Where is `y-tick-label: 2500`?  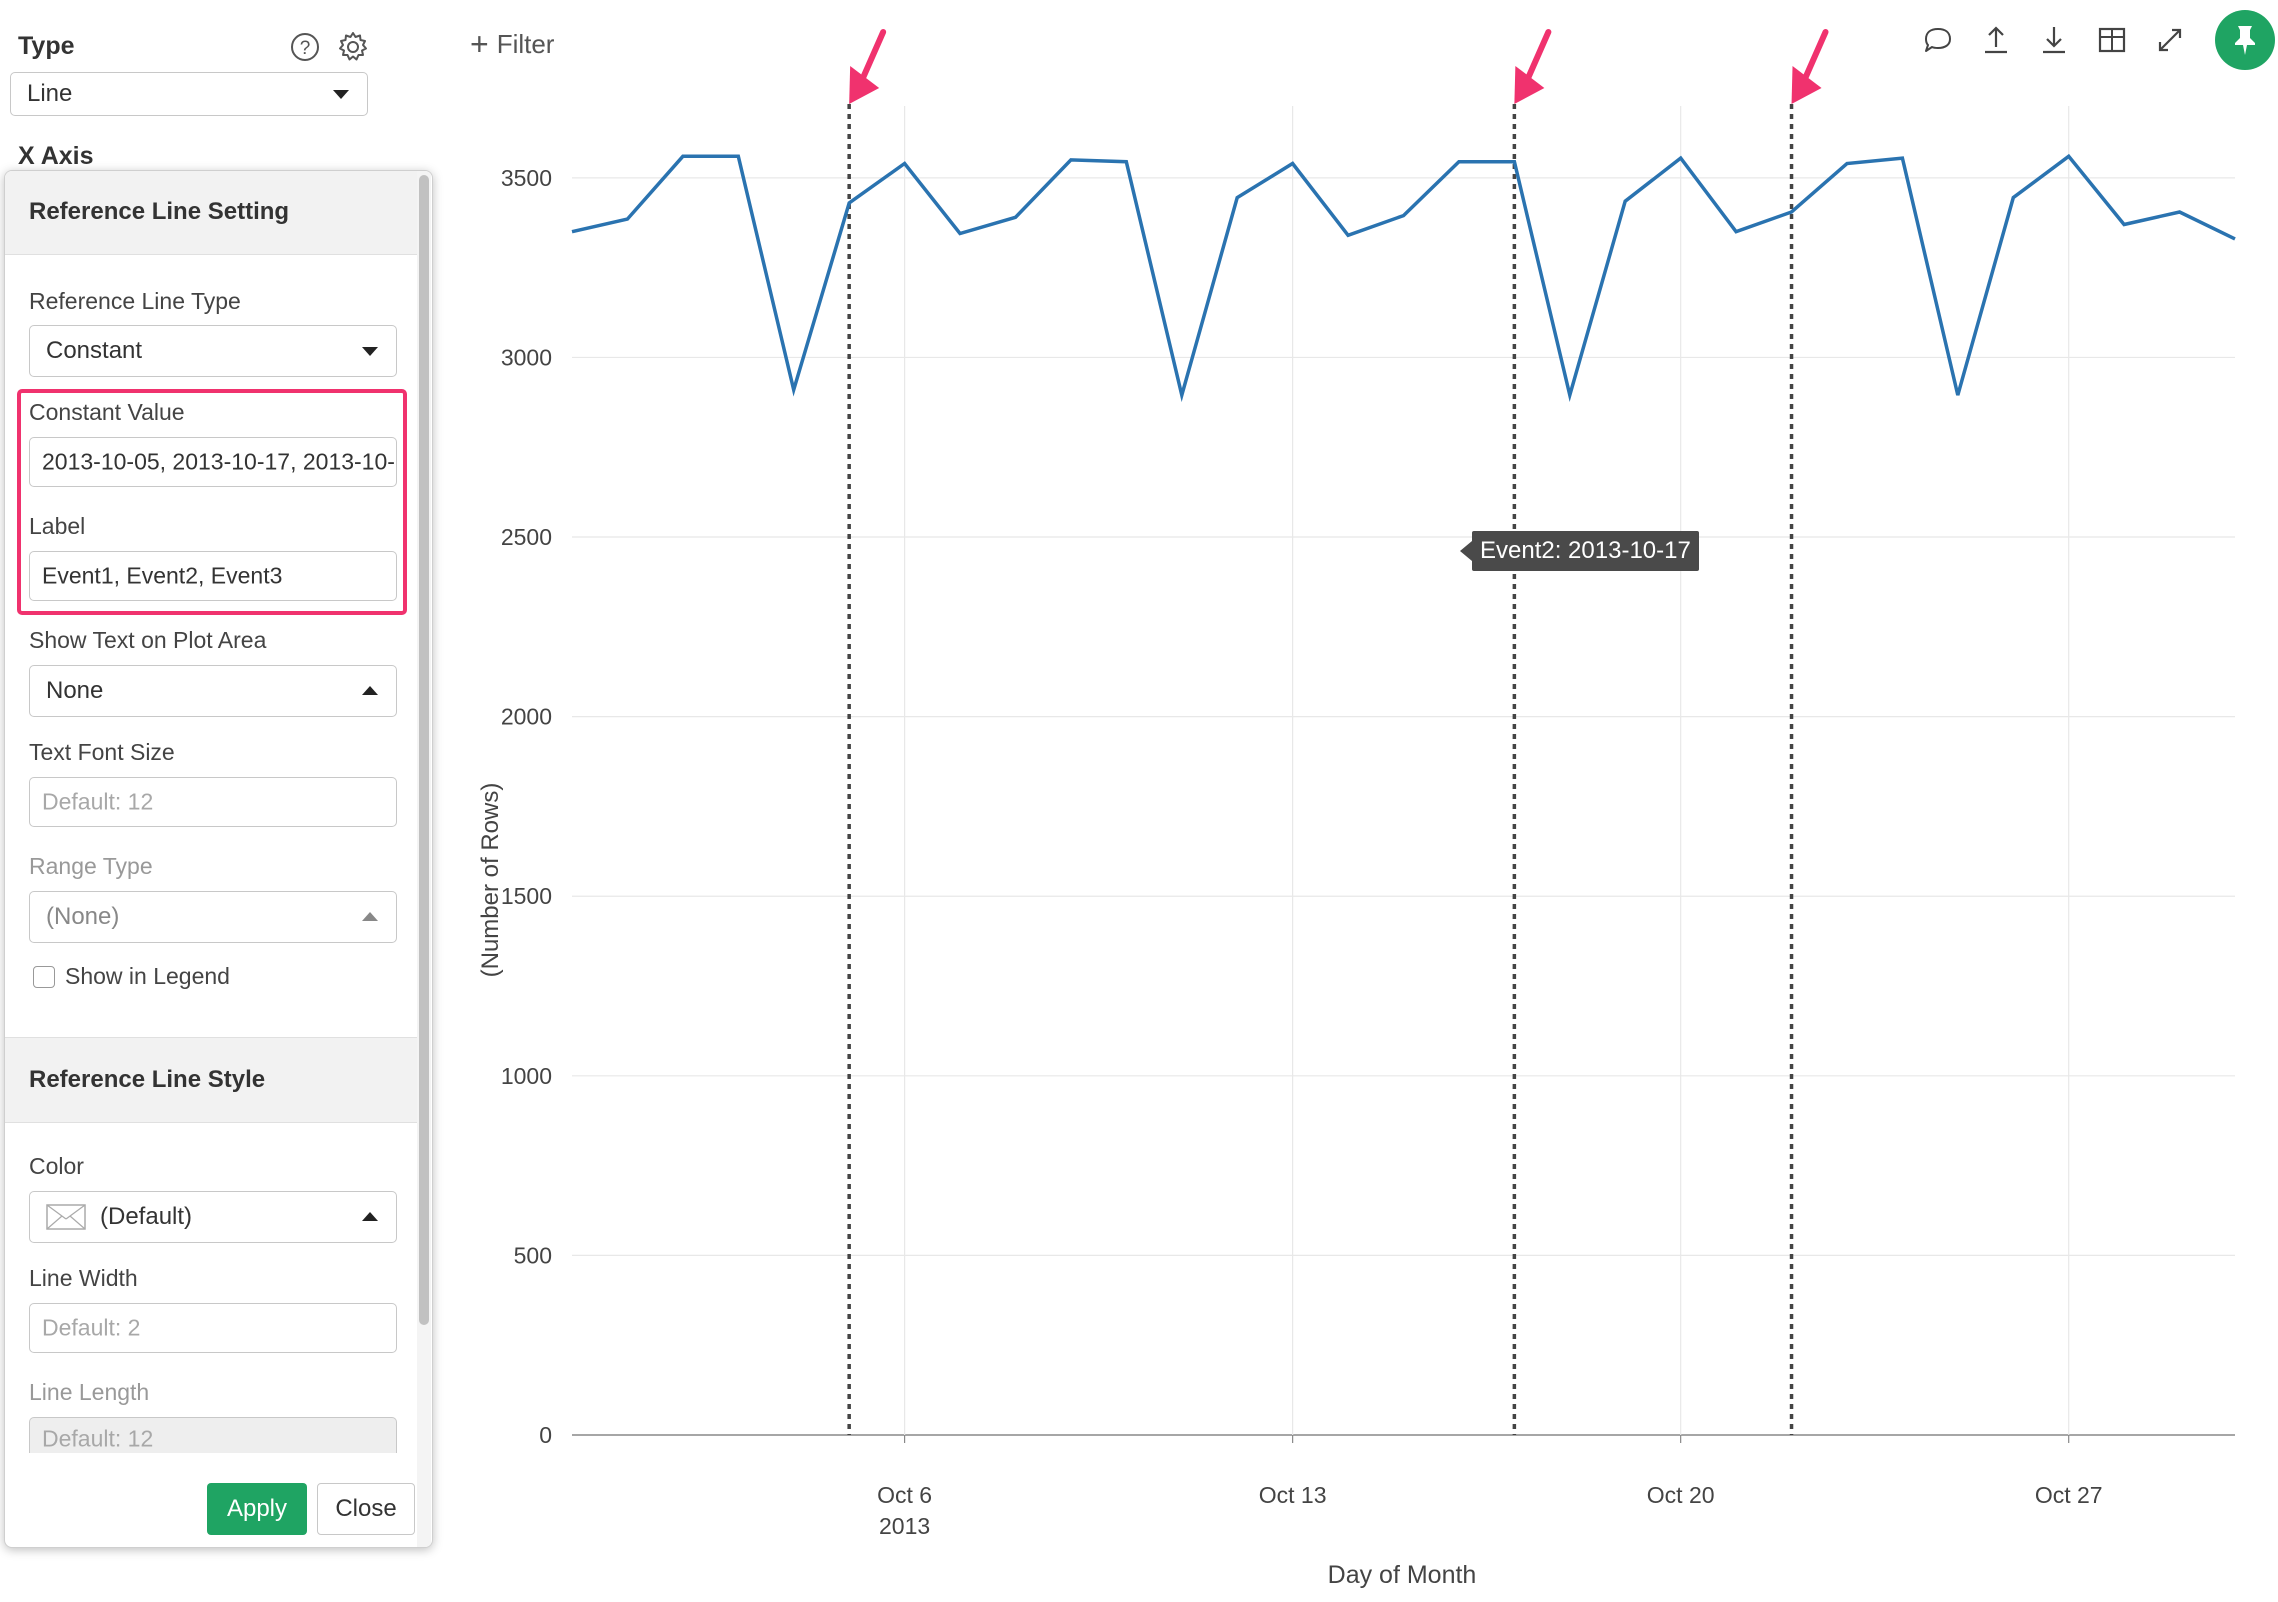 y-tick-label: 2500 is located at coordinates (526, 537).